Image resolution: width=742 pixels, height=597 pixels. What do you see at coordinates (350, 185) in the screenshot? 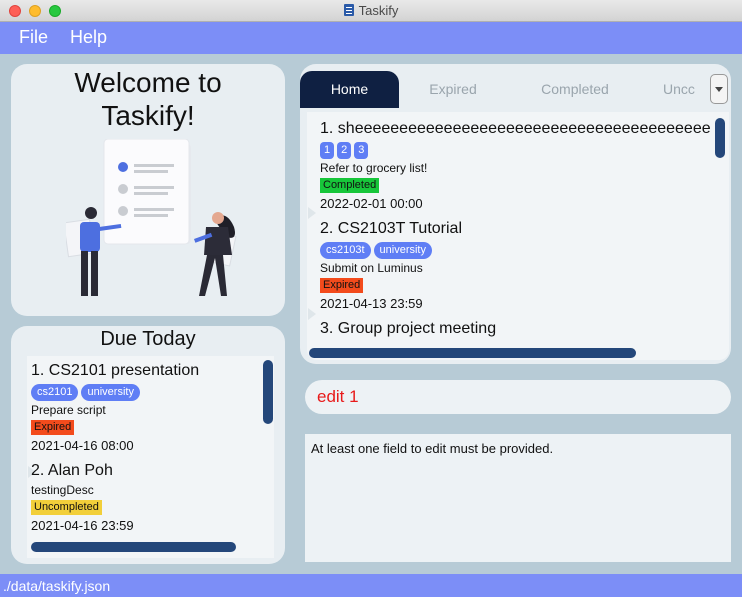
I see `status-badge: Completed` at bounding box center [350, 185].